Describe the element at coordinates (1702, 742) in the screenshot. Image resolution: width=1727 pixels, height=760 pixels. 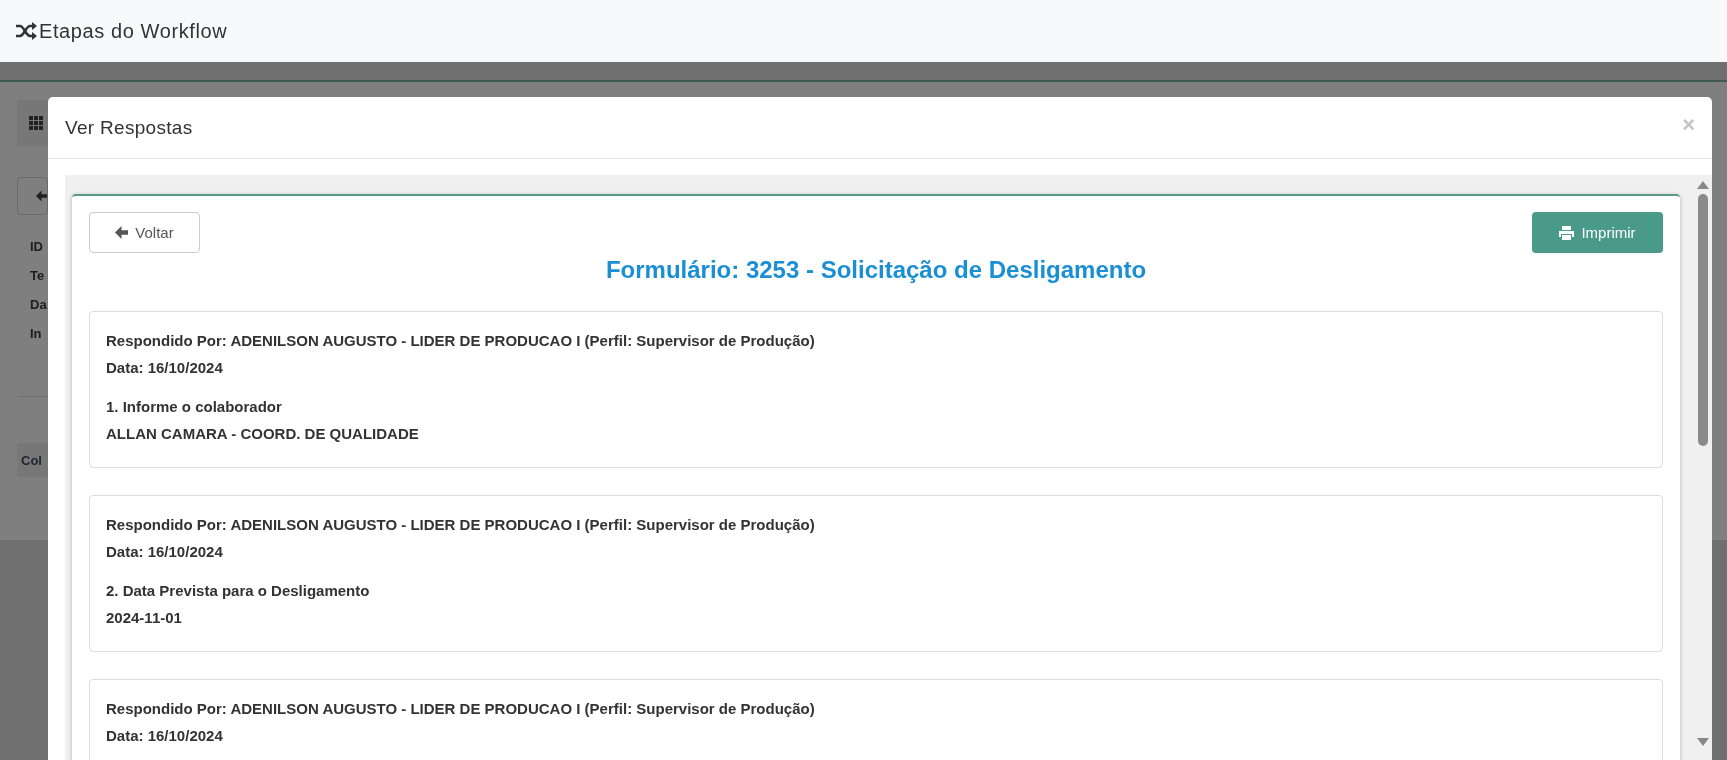
I see `scroll-down-icon` at that location.